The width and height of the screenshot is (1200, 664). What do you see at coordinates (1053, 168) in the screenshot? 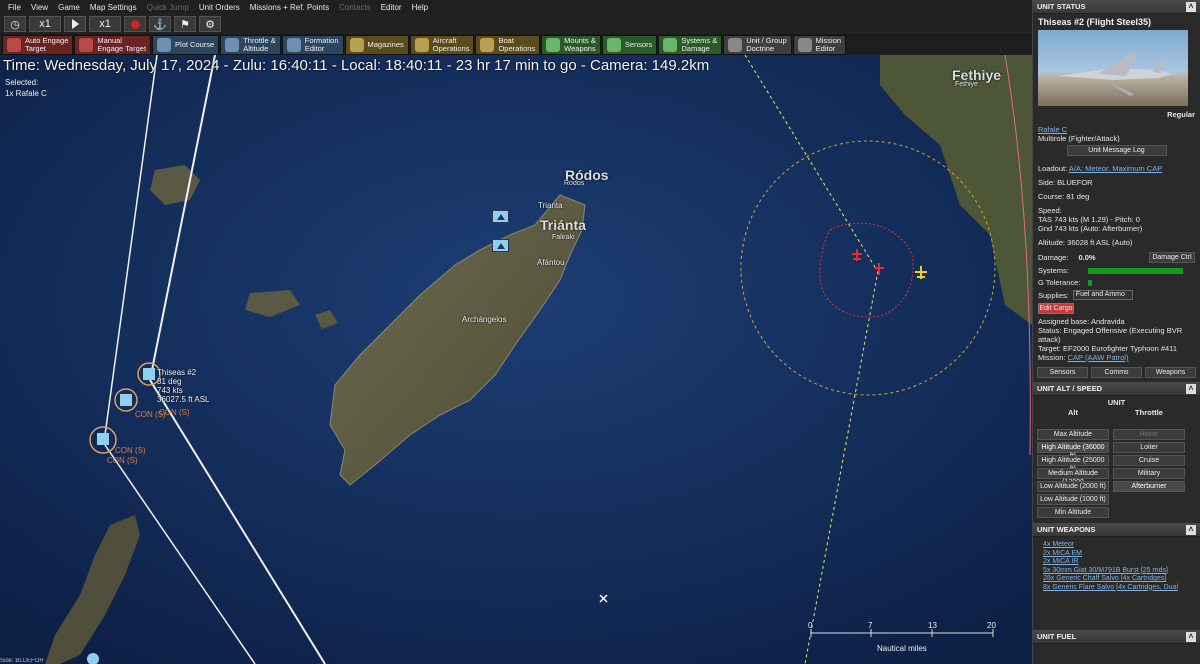
I see `loadout-label: Loadout:` at bounding box center [1053, 168].